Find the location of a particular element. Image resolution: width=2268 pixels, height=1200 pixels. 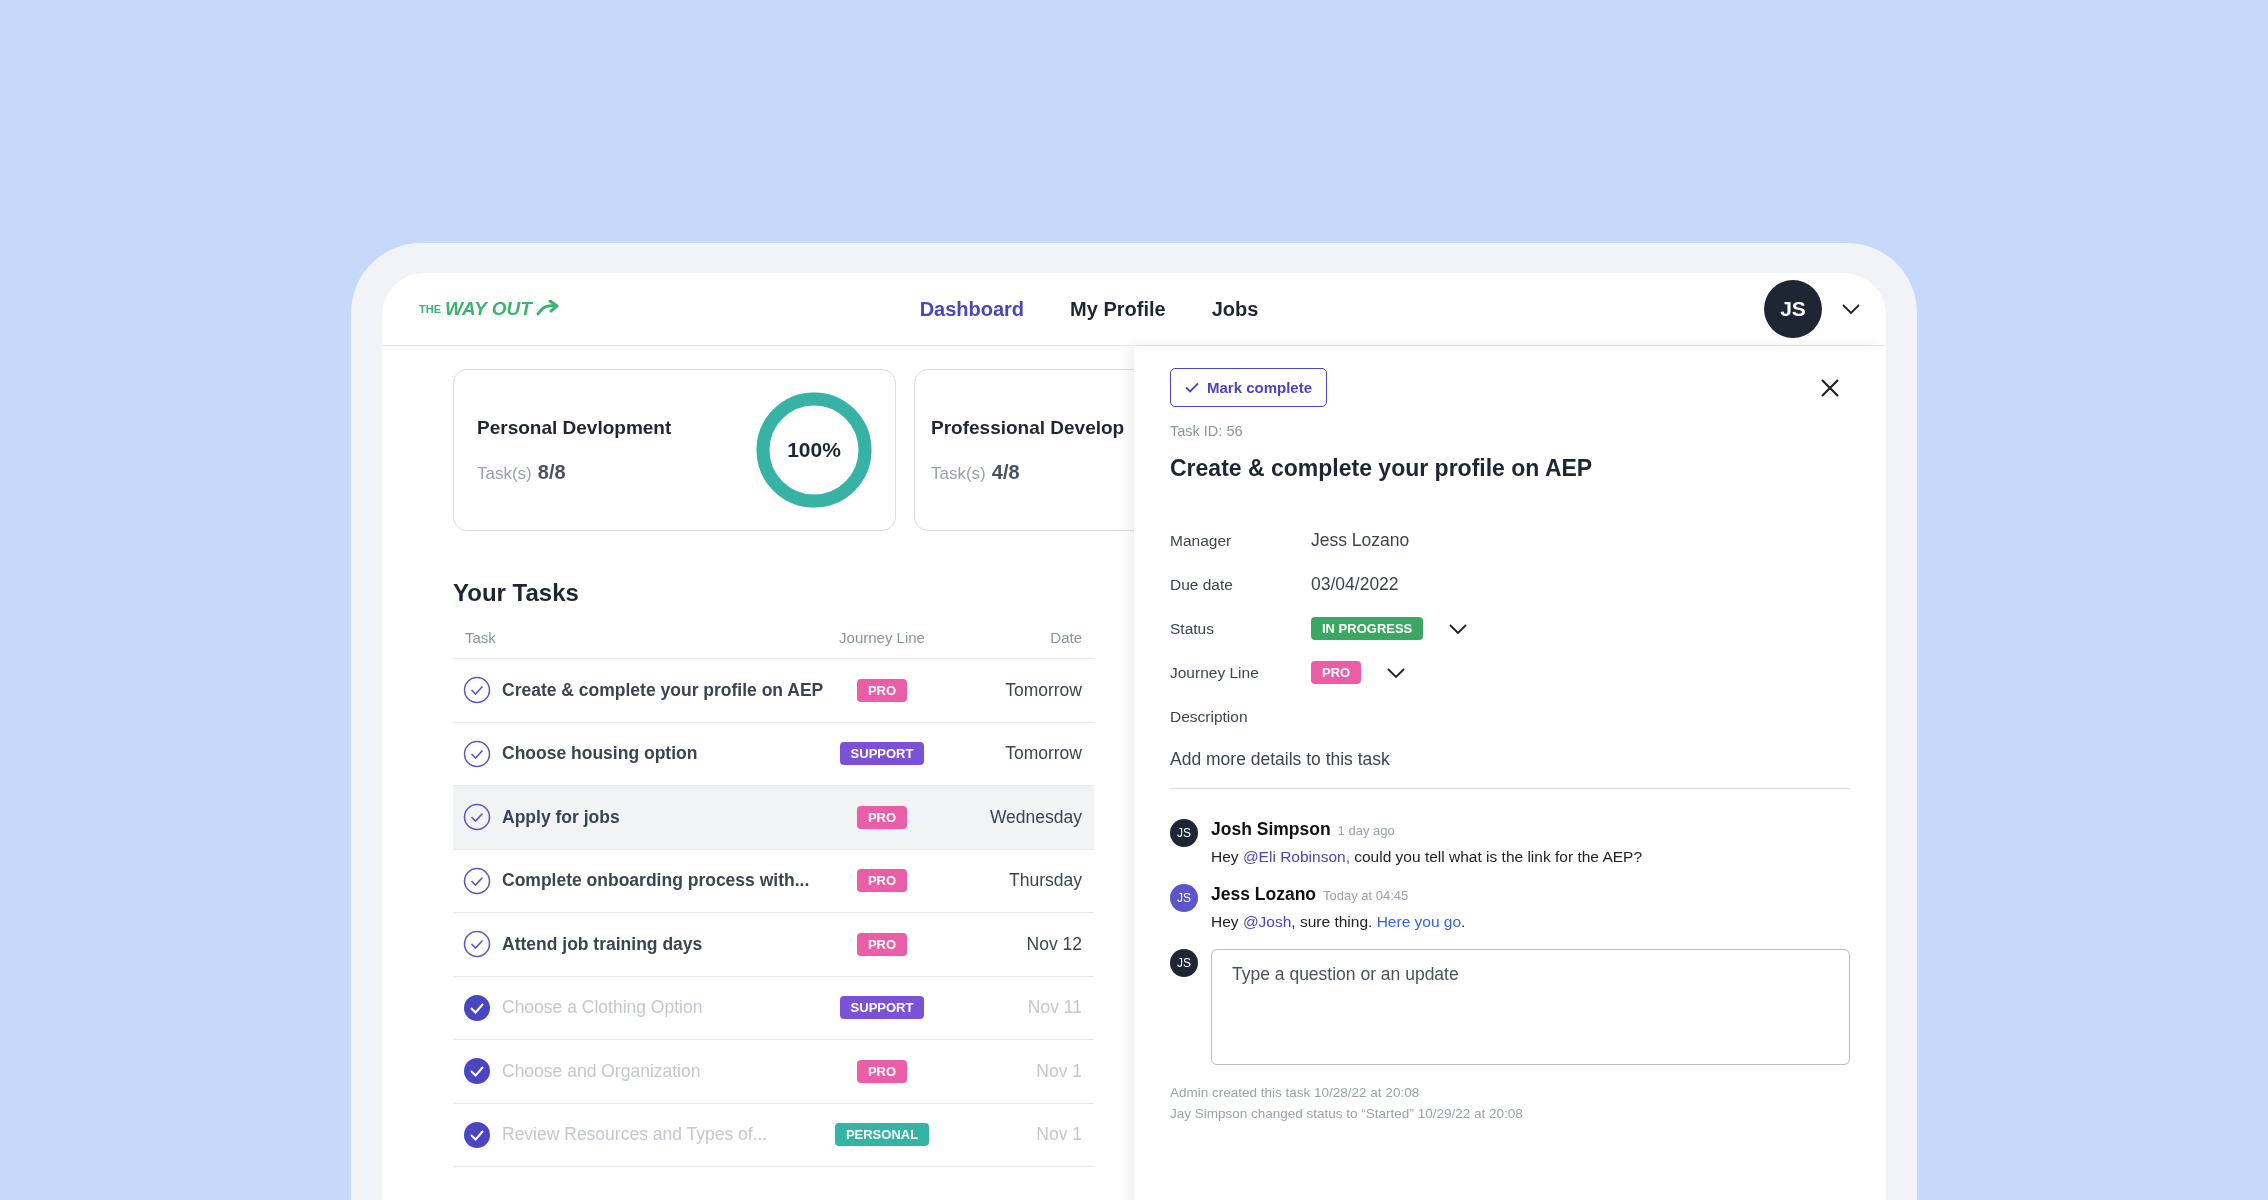

card-title: Personal Devlopment is located at coordinates (575, 427).